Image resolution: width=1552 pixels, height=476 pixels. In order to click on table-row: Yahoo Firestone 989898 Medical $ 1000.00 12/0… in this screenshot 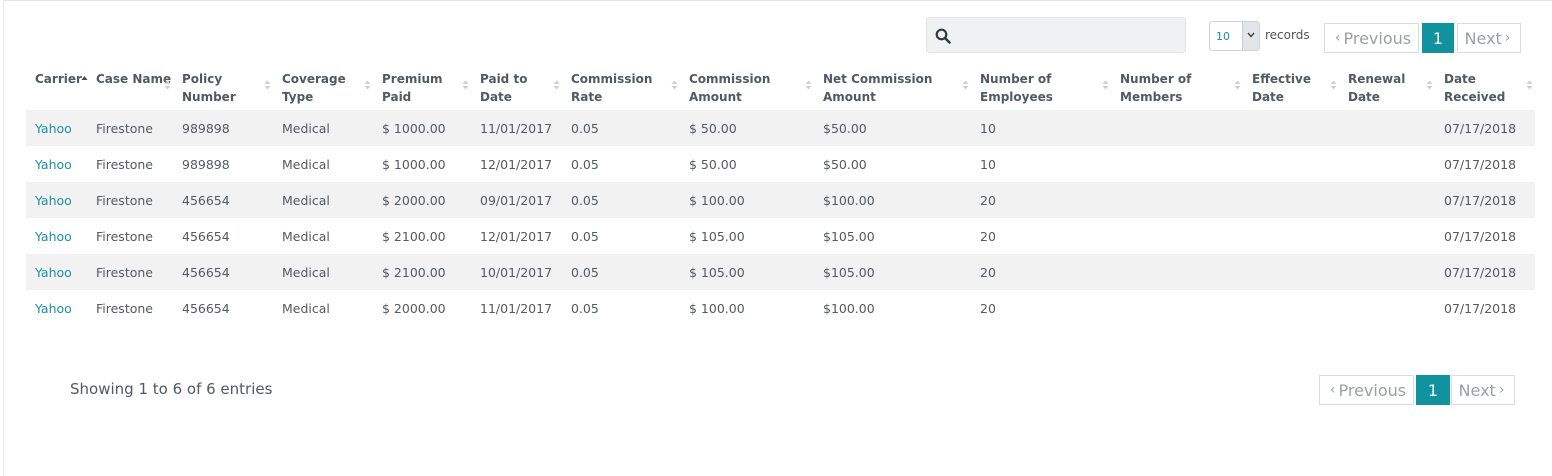, I will do `click(780, 164)`.